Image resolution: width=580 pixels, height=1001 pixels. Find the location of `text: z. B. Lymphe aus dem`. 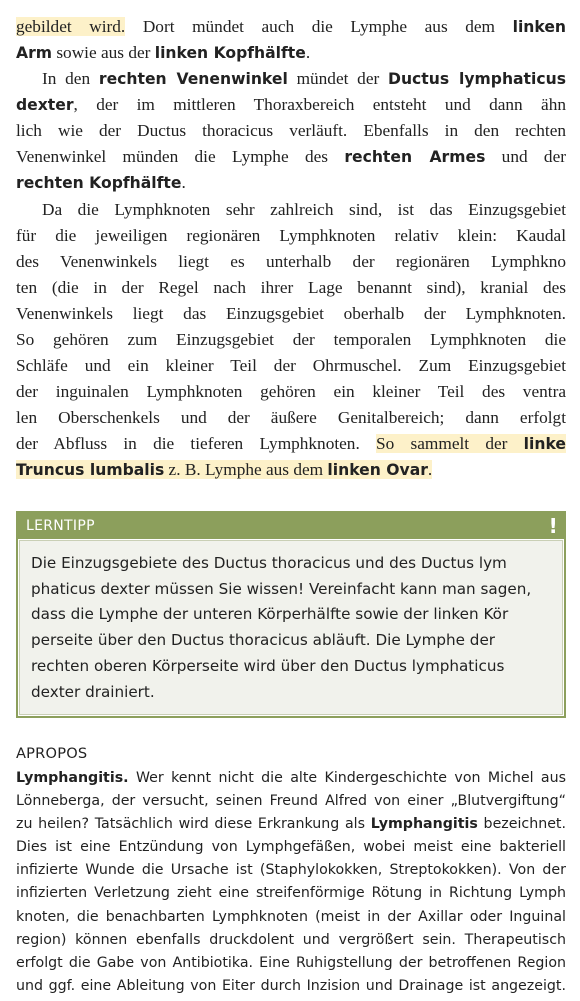

text: z. B. Lymphe aus dem is located at coordinates (246, 469).